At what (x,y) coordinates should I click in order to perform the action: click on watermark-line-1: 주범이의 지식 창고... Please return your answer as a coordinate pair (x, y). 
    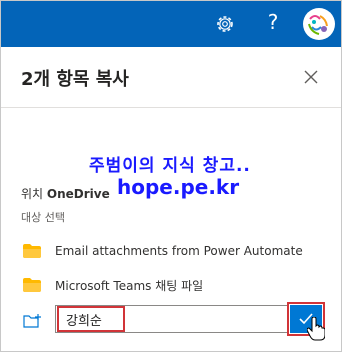
    Looking at the image, I should click on (170, 166).